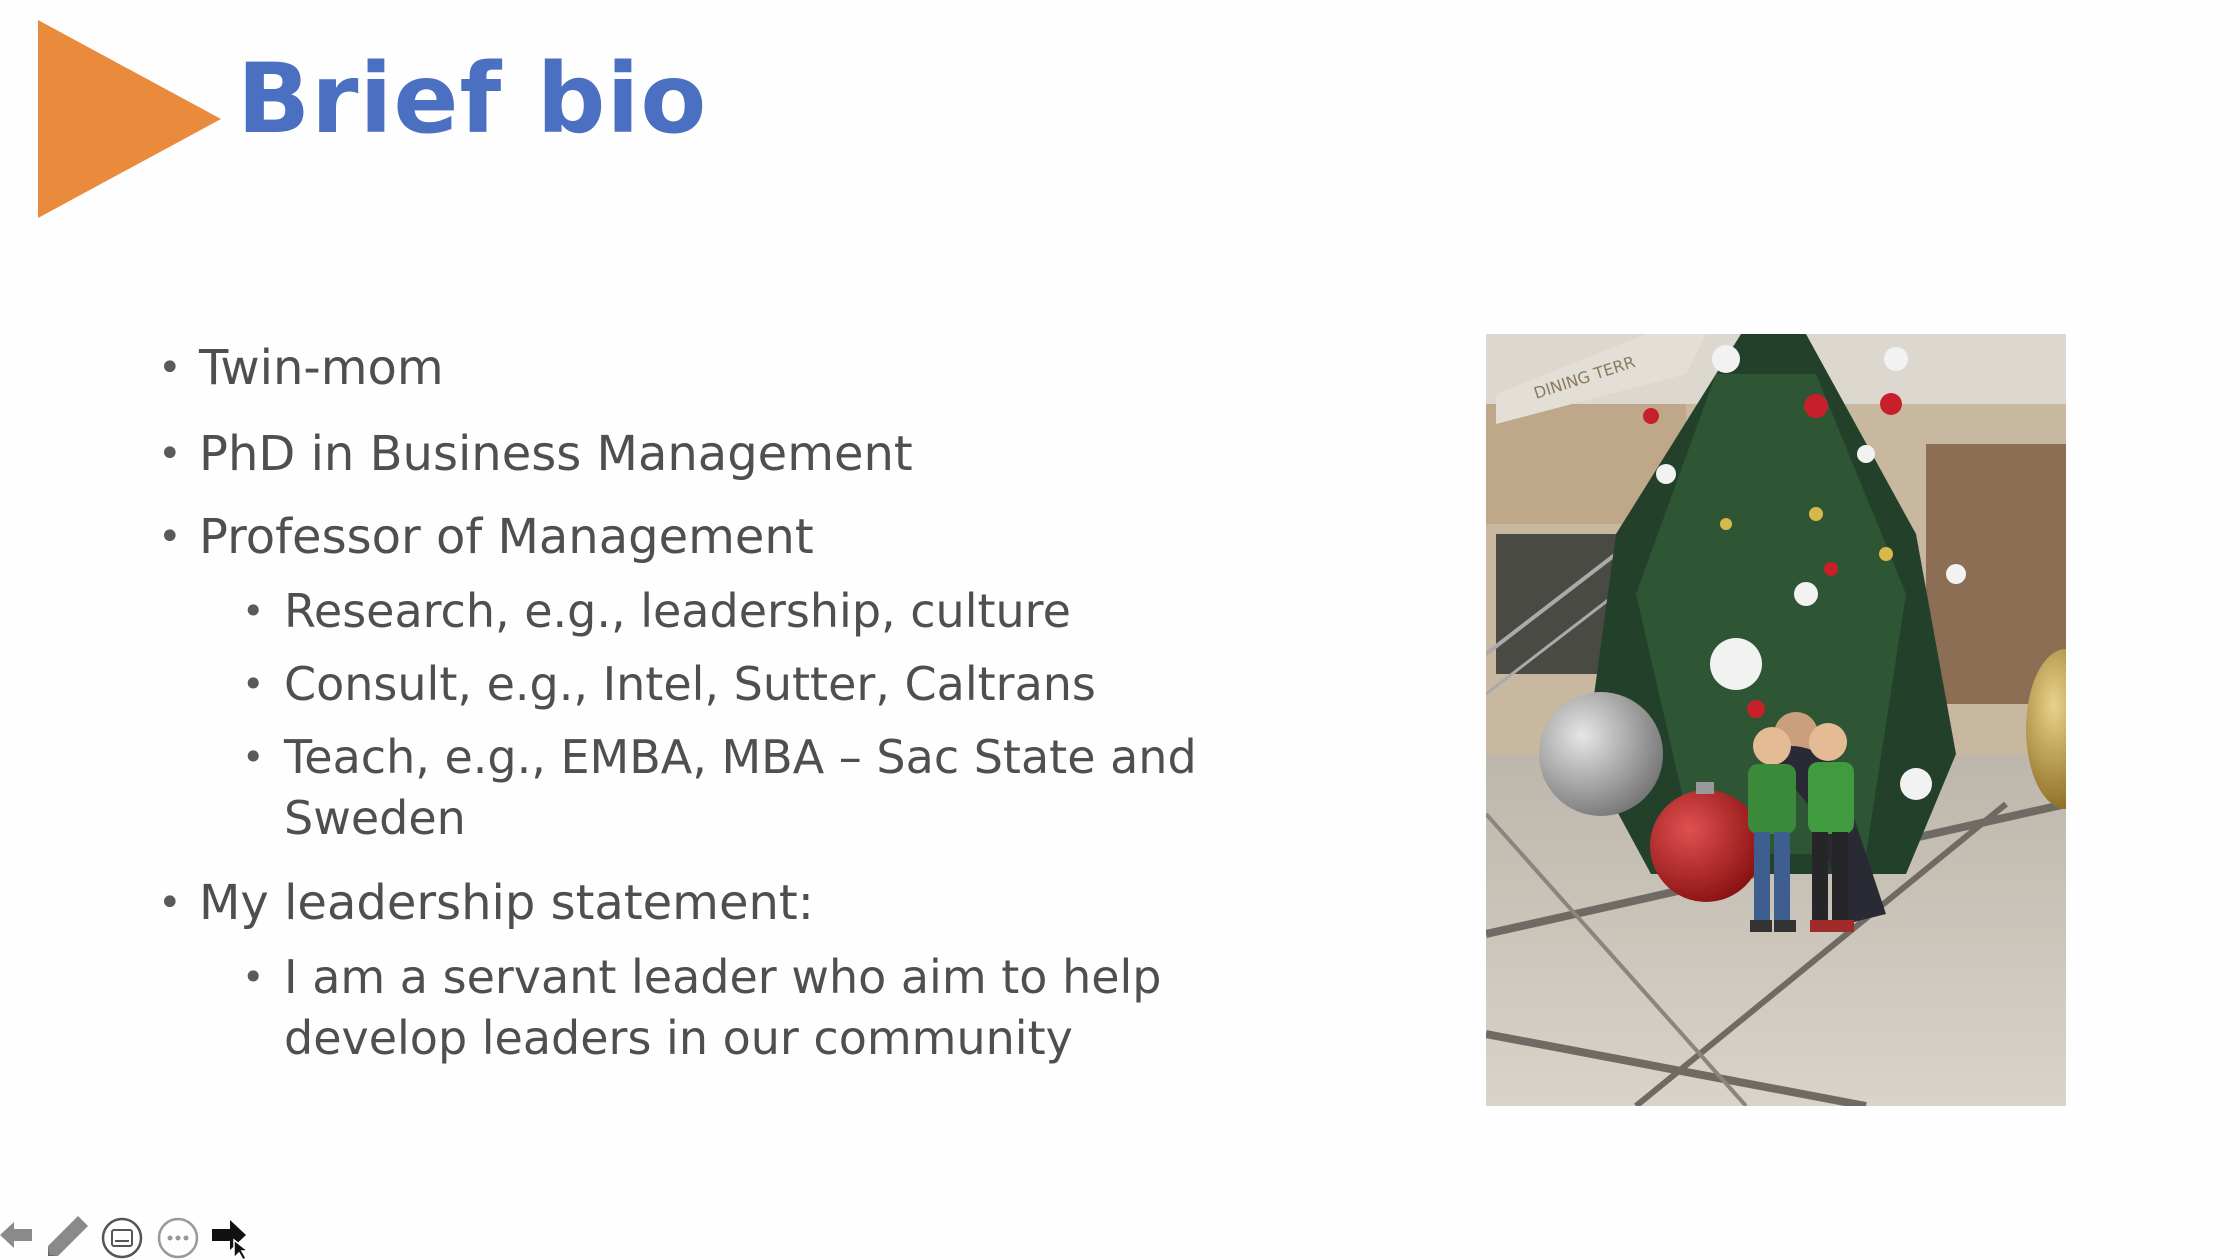  I want to click on subtitles-icon, so click(122, 1238).